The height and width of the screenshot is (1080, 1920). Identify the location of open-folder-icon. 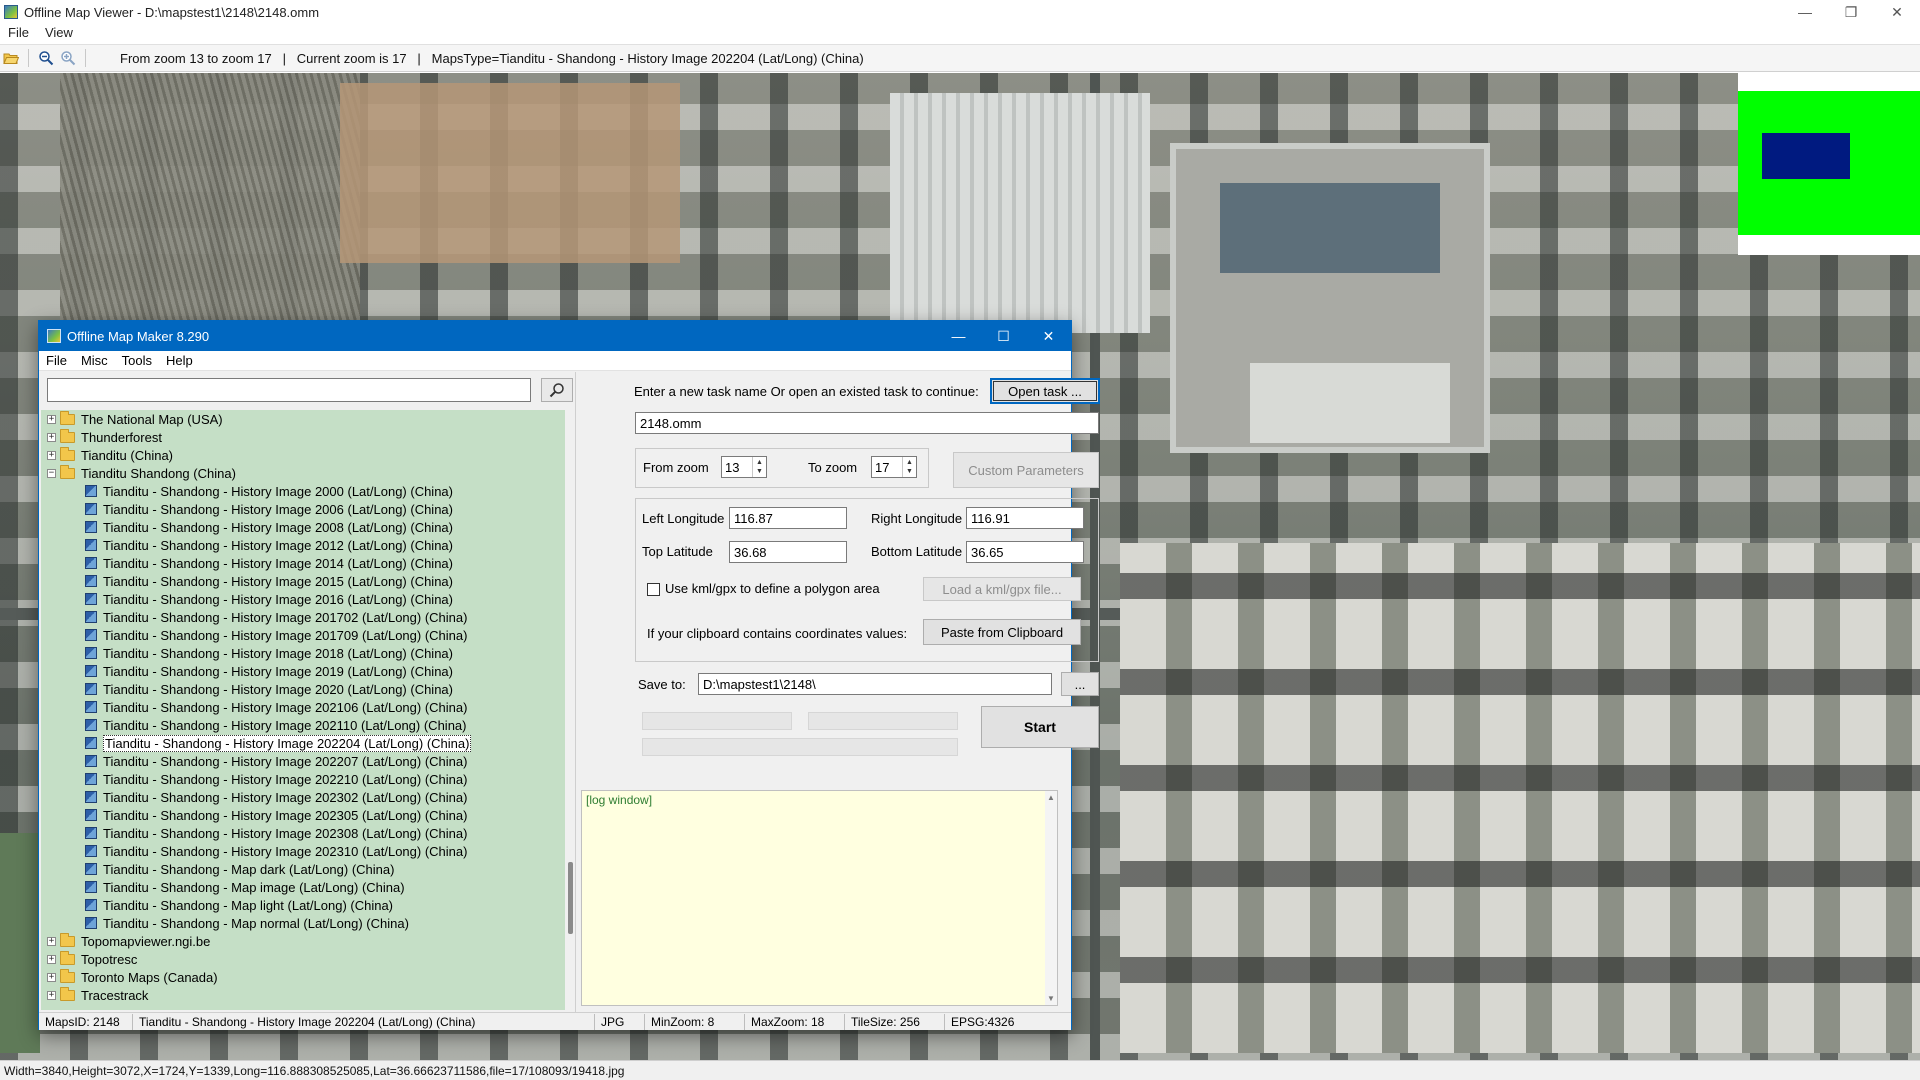
(11, 58).